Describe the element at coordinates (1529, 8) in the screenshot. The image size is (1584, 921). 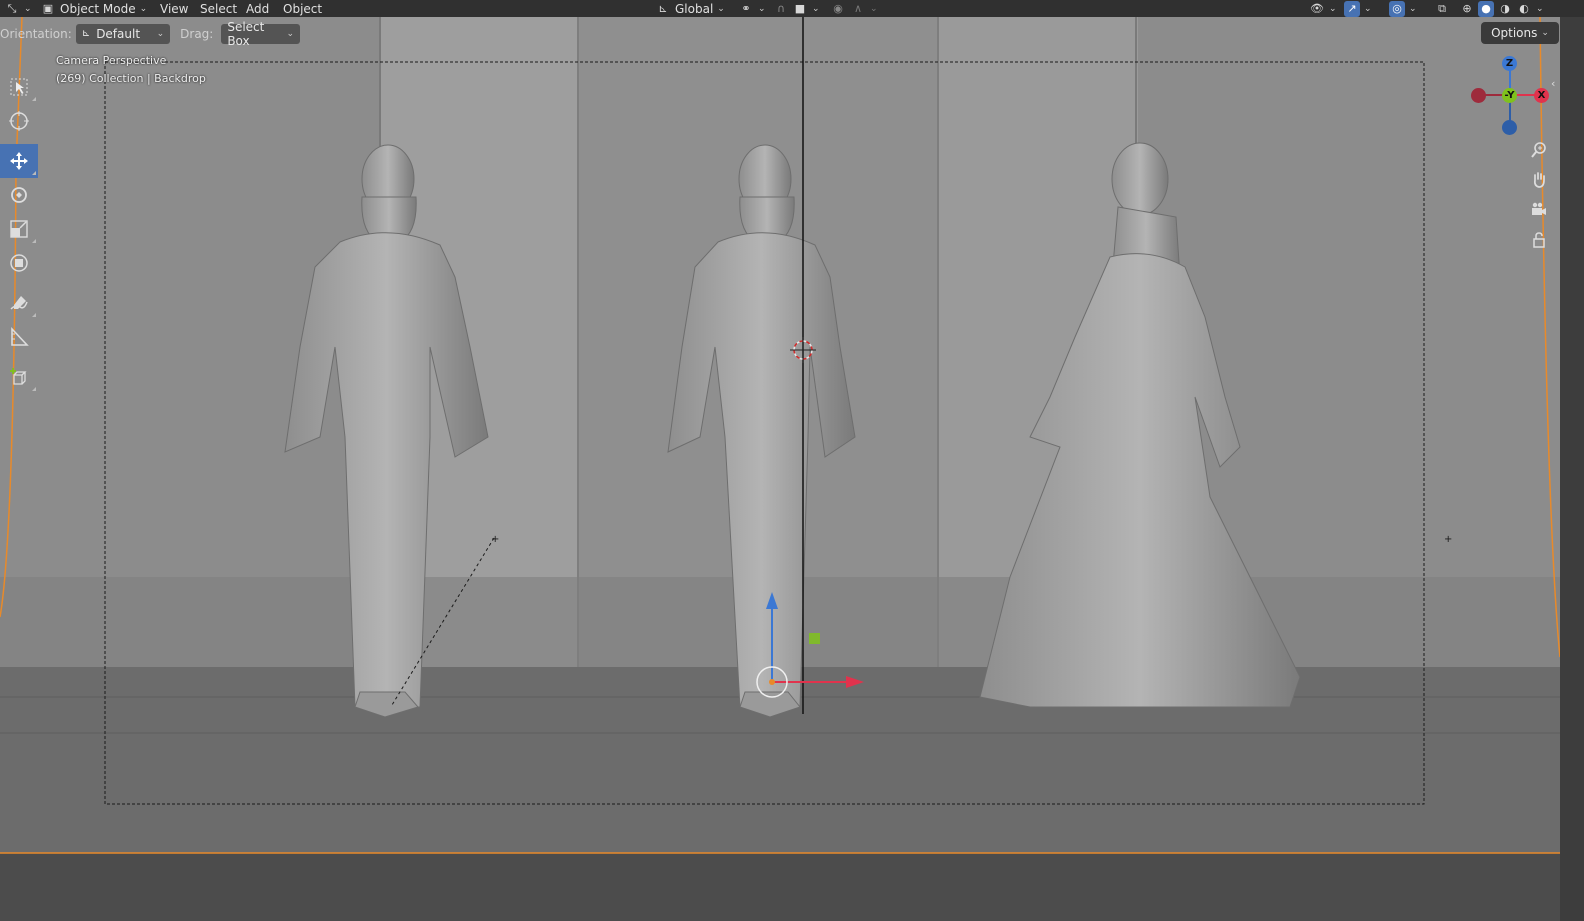
I see `rendered-shading-button: ◐ ⌄` at that location.